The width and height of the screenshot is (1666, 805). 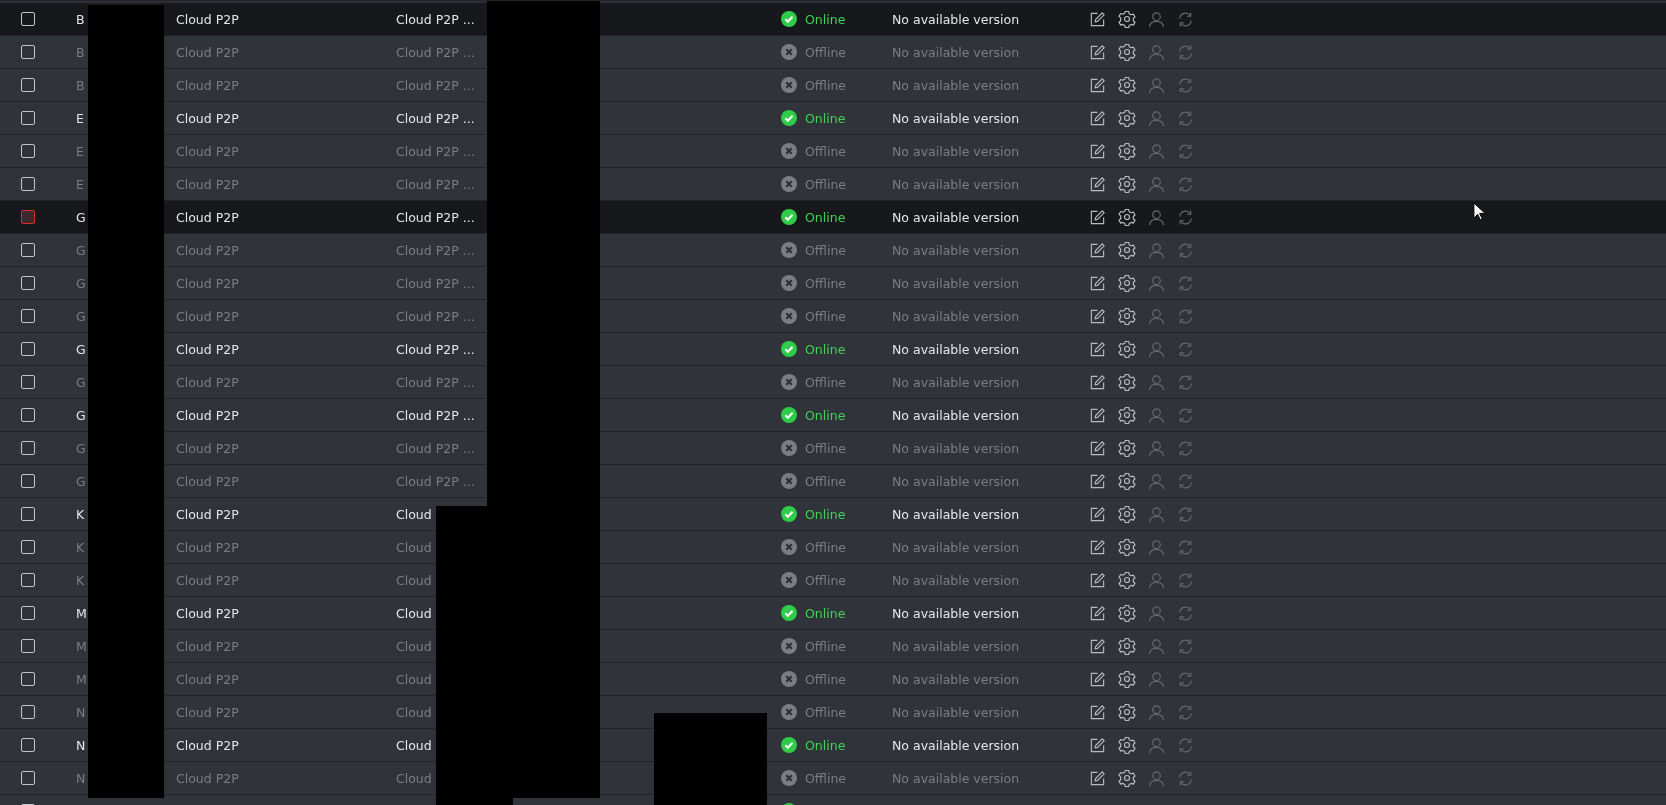 I want to click on device-name: B, so click(x=80, y=85).